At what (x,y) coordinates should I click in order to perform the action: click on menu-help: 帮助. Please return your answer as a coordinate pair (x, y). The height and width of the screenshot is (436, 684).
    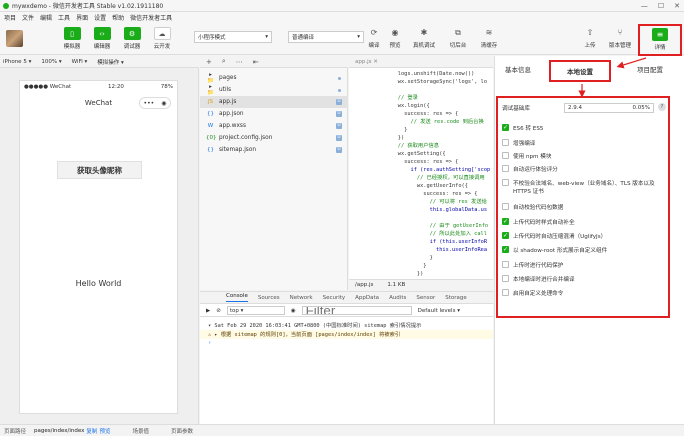
    Looking at the image, I should click on (118, 17).